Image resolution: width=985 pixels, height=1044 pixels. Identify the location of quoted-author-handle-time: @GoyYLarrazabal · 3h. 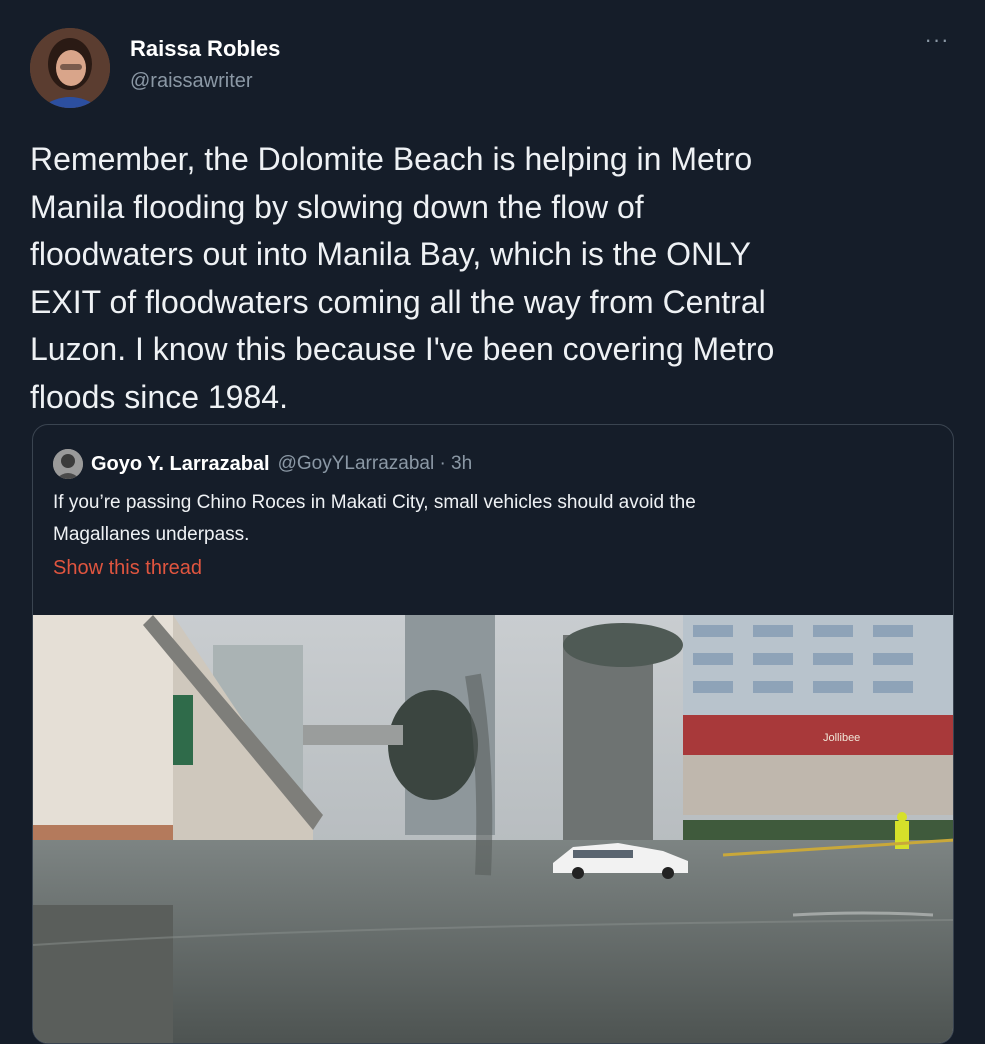
(375, 464).